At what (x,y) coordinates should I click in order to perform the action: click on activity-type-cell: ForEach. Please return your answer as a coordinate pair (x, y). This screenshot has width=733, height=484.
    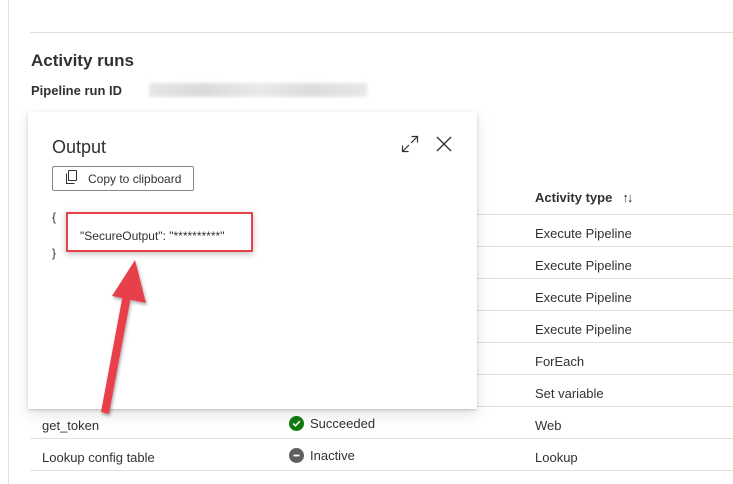
    Looking at the image, I should click on (560, 361).